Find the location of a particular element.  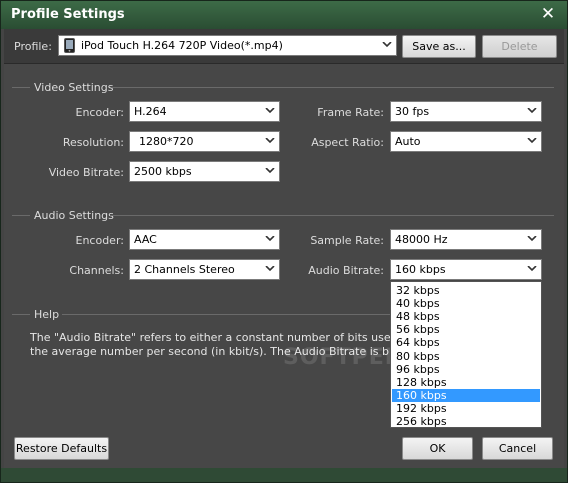

video-encoder-value: H.264 is located at coordinates (150, 111).